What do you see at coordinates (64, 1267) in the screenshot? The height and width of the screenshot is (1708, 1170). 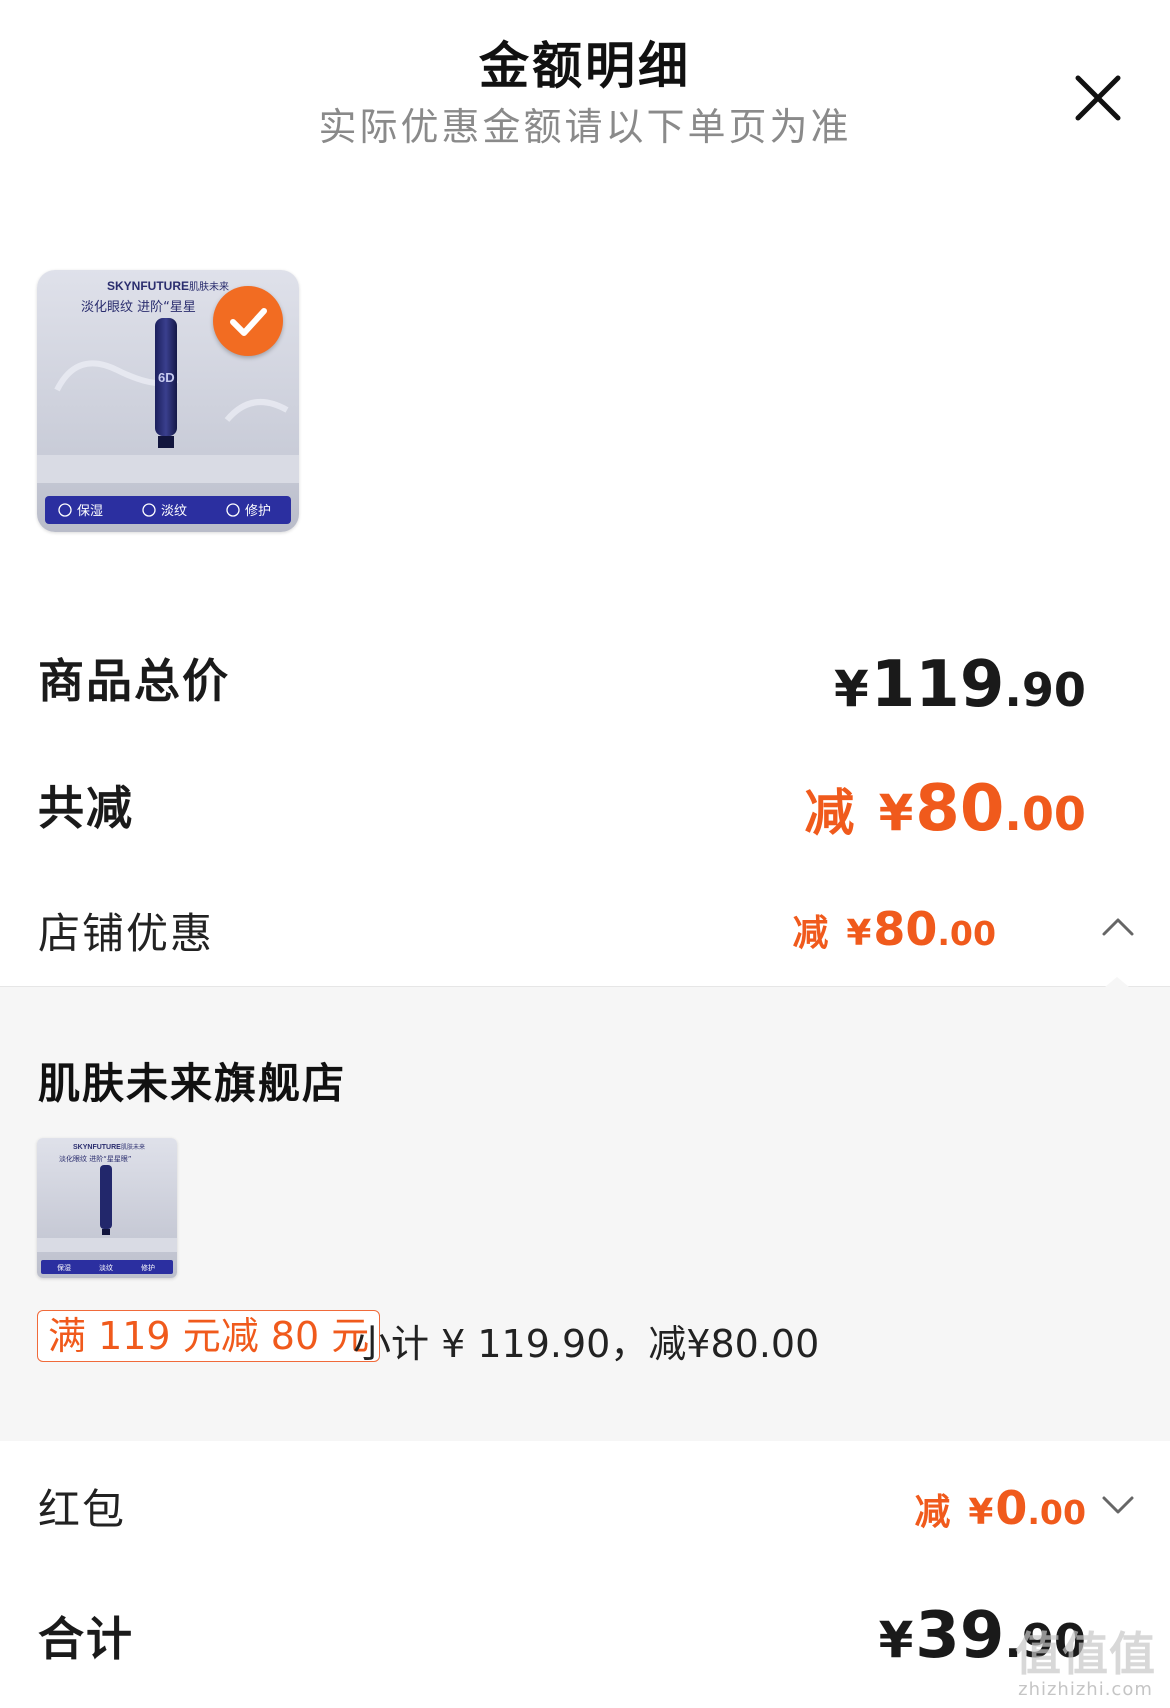 I see `badge-moisturize-small: 保湿` at bounding box center [64, 1267].